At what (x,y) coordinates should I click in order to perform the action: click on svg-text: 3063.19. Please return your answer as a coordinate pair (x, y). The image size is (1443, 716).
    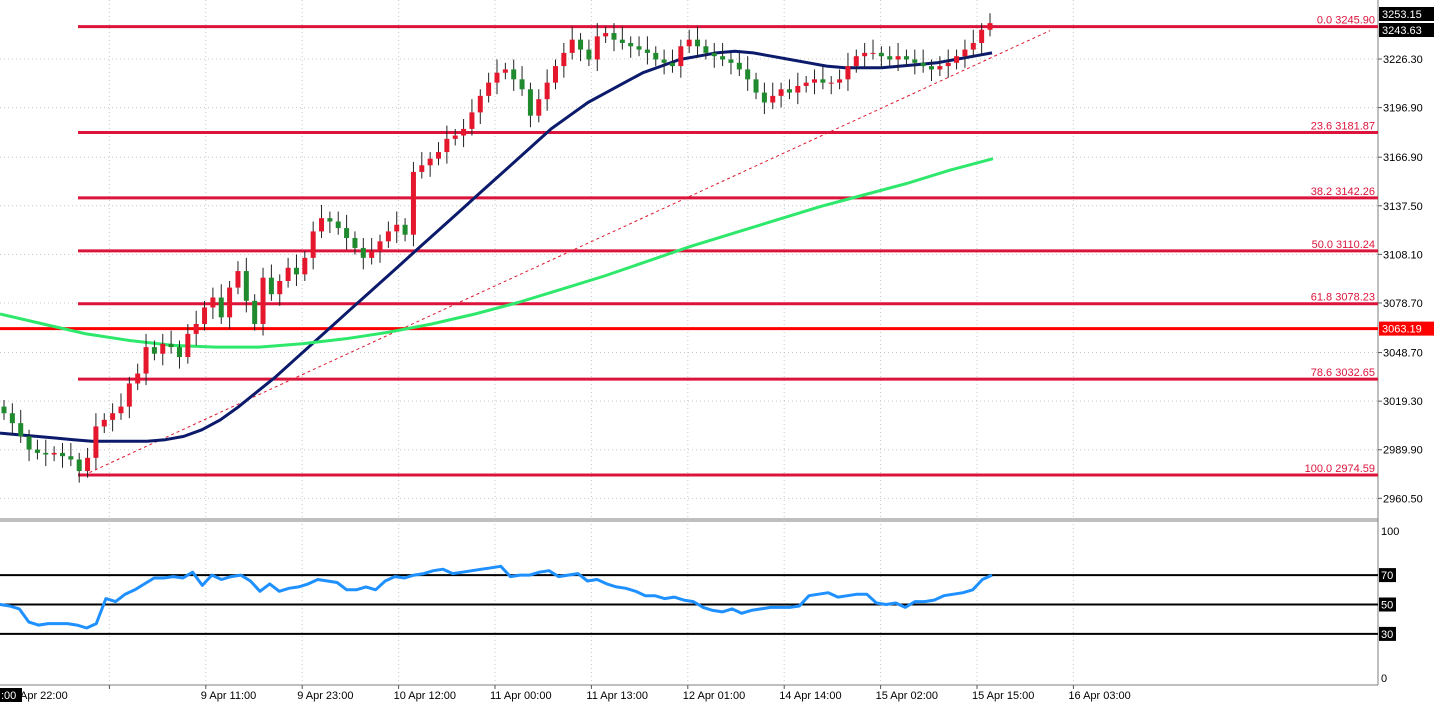
    Looking at the image, I should click on (1402, 330).